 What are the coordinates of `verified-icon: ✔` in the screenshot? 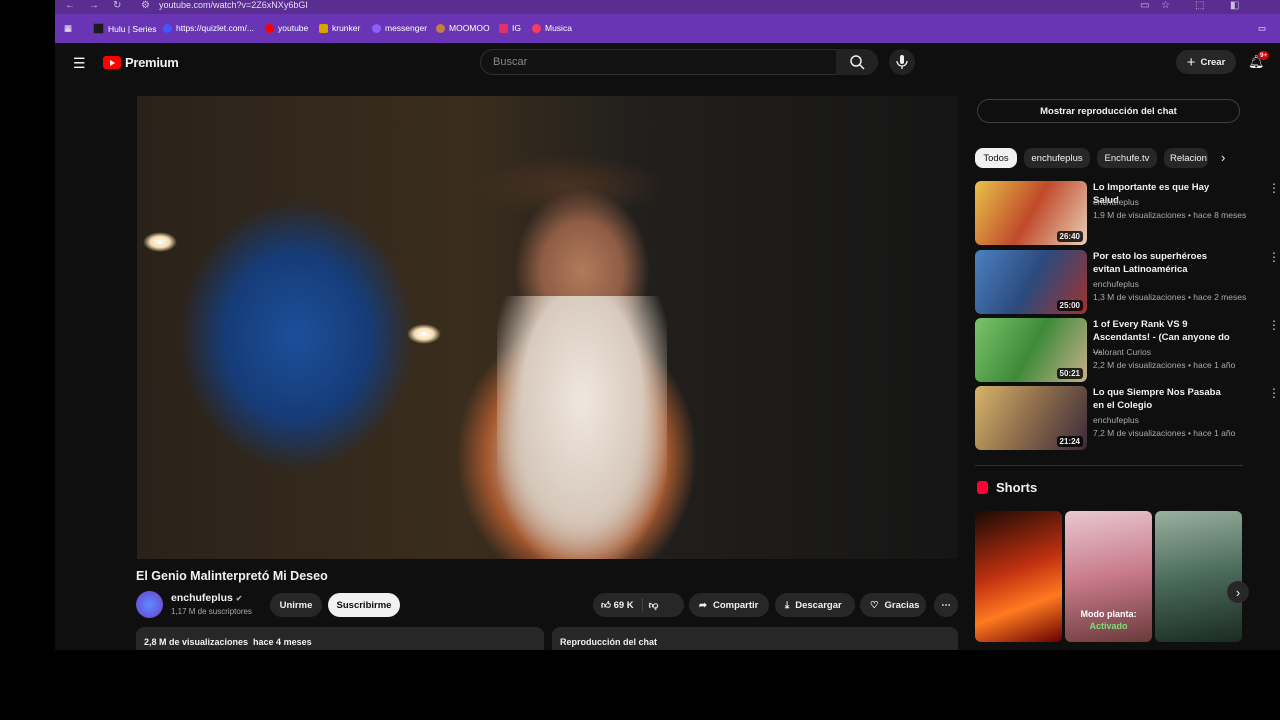 It's located at (239, 598).